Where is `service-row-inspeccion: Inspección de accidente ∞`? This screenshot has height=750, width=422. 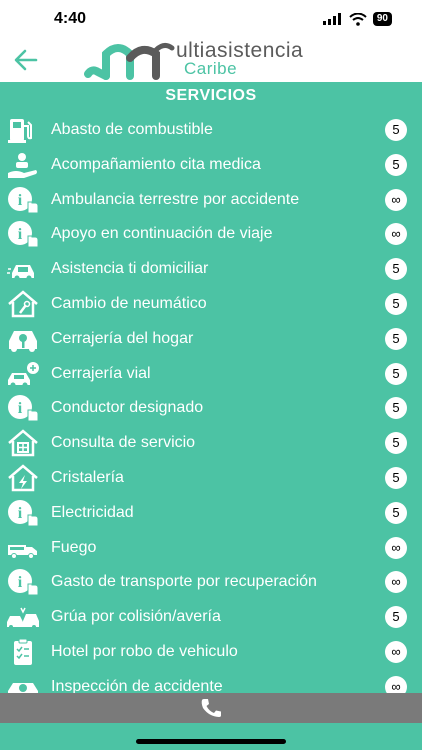 service-row-inspeccion: Inspección de accidente ∞ is located at coordinates (211, 681).